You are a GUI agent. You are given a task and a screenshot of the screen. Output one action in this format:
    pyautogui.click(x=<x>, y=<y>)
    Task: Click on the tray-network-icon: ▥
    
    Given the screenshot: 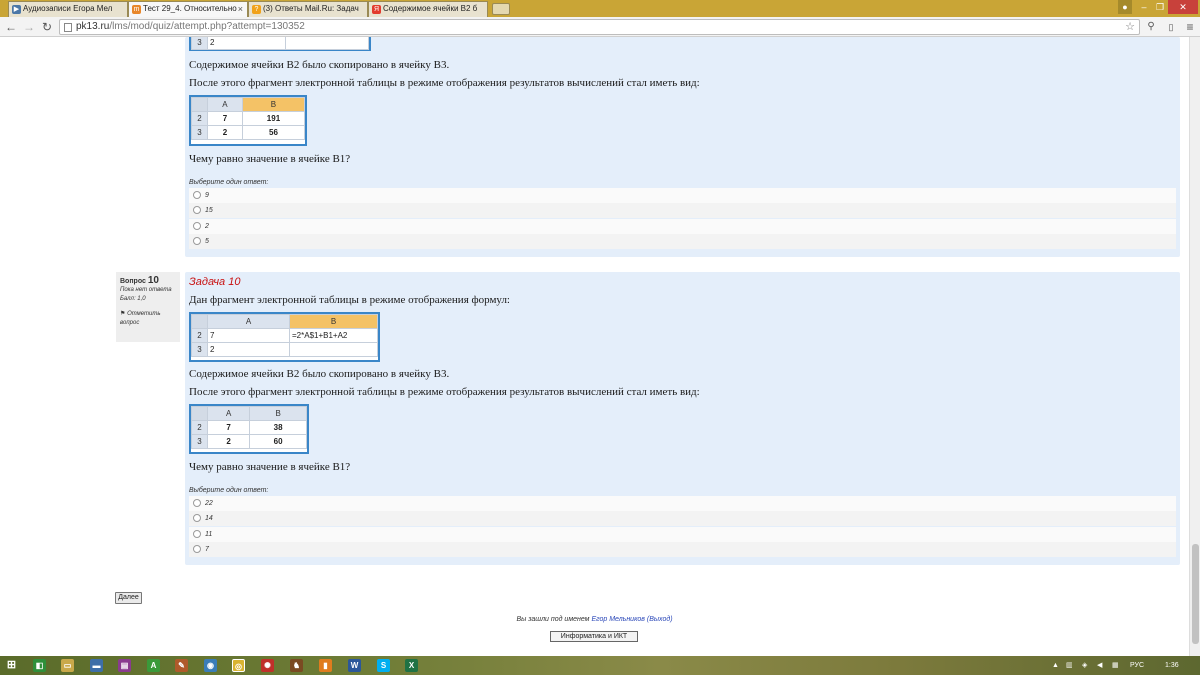 What is the action you would take?
    pyautogui.click(x=1069, y=665)
    